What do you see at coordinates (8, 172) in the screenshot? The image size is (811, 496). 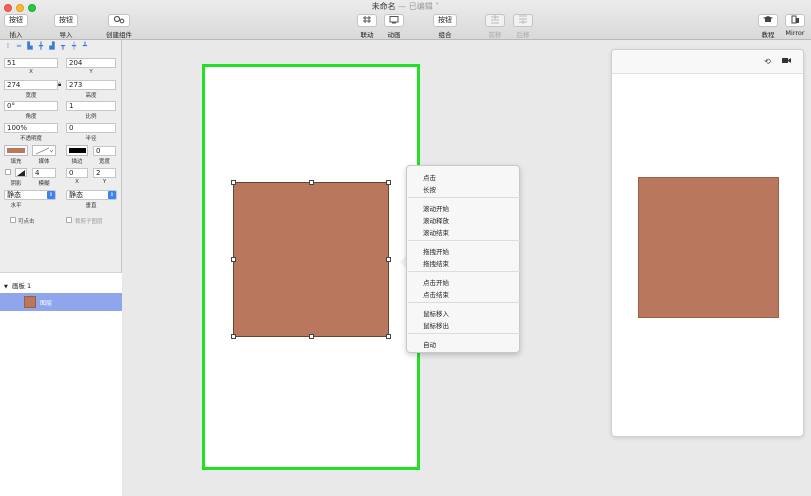 I see `shadow-checkbox` at bounding box center [8, 172].